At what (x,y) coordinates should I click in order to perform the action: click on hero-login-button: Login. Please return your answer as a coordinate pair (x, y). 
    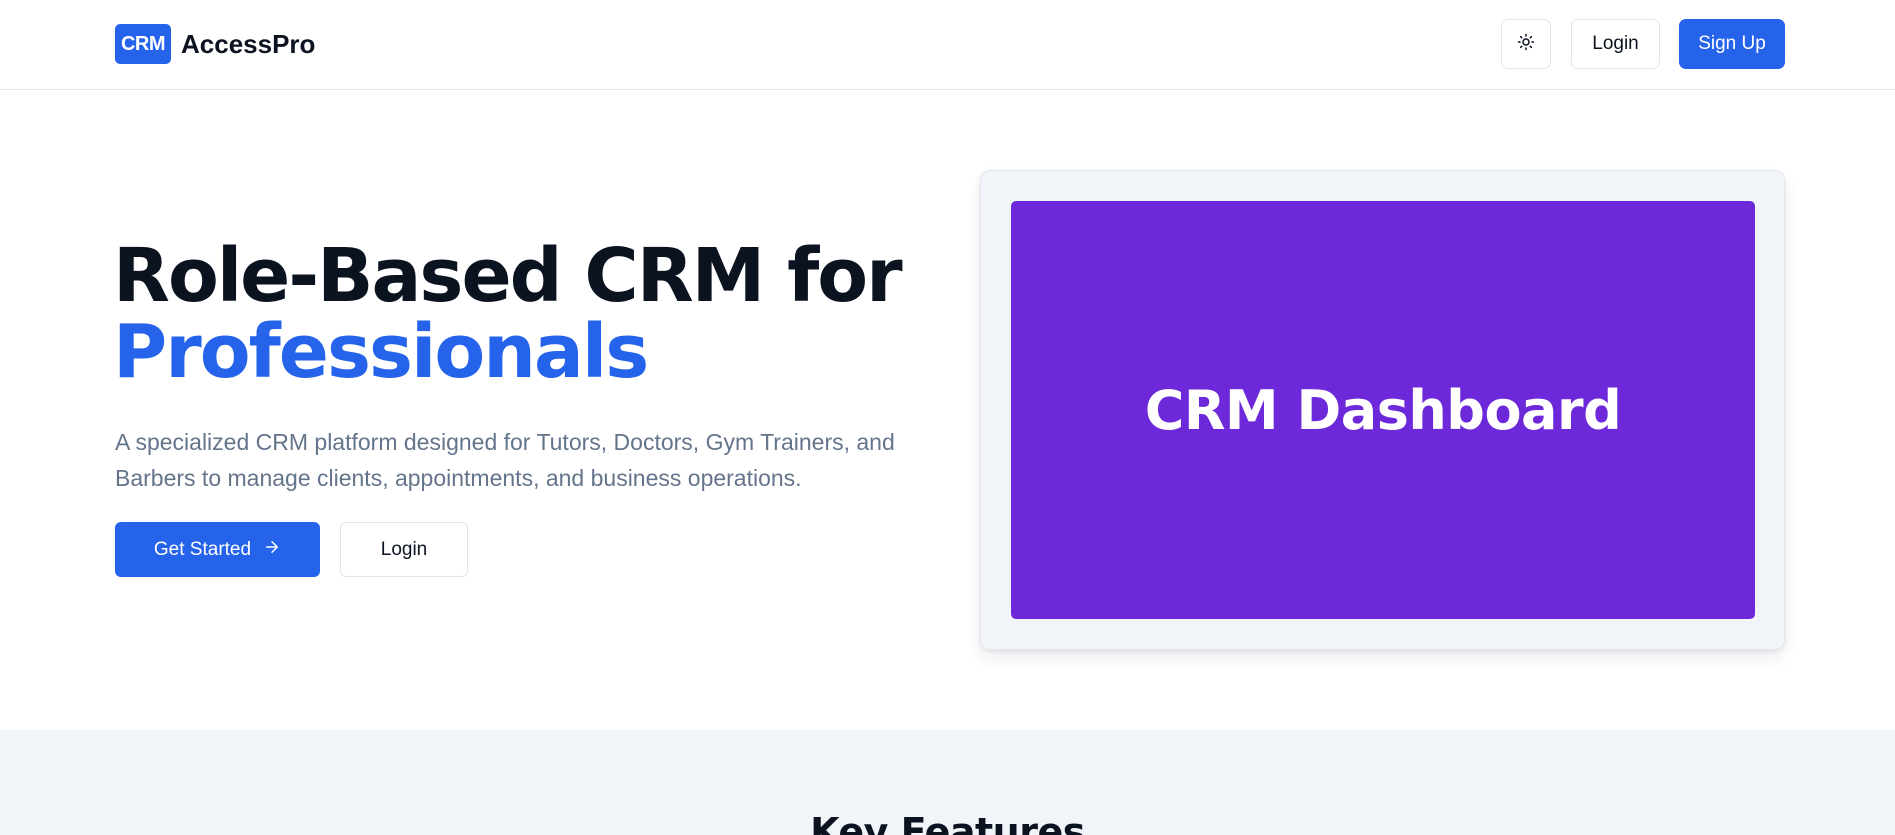
    Looking at the image, I should click on (404, 549).